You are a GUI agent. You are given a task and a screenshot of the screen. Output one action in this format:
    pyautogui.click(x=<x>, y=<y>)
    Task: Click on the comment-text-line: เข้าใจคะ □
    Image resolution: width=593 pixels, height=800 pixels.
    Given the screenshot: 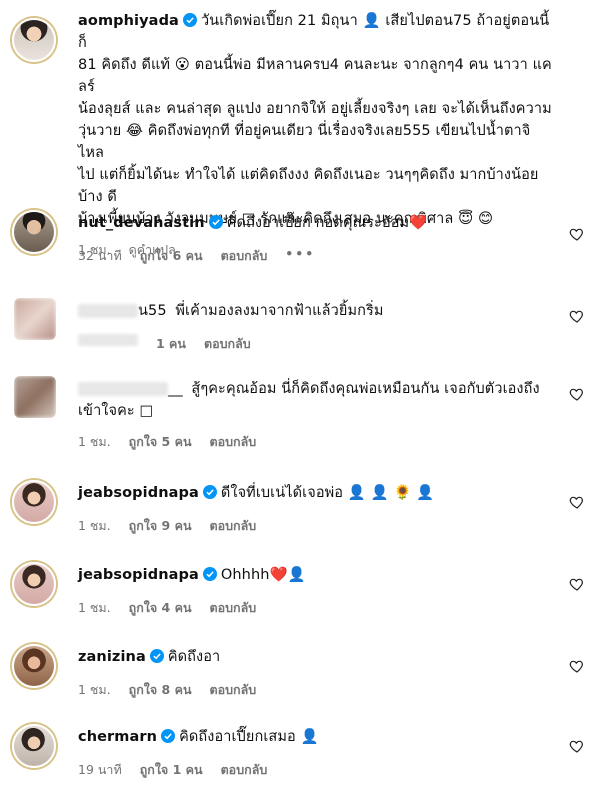 What is the action you would take?
    pyautogui.click(x=116, y=411)
    